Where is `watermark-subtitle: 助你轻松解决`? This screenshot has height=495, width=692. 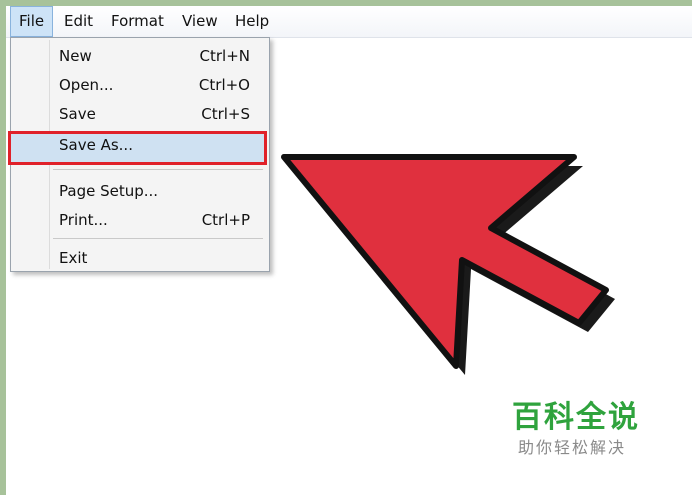
watermark-subtitle: 助你轻松解决 is located at coordinates (572, 447).